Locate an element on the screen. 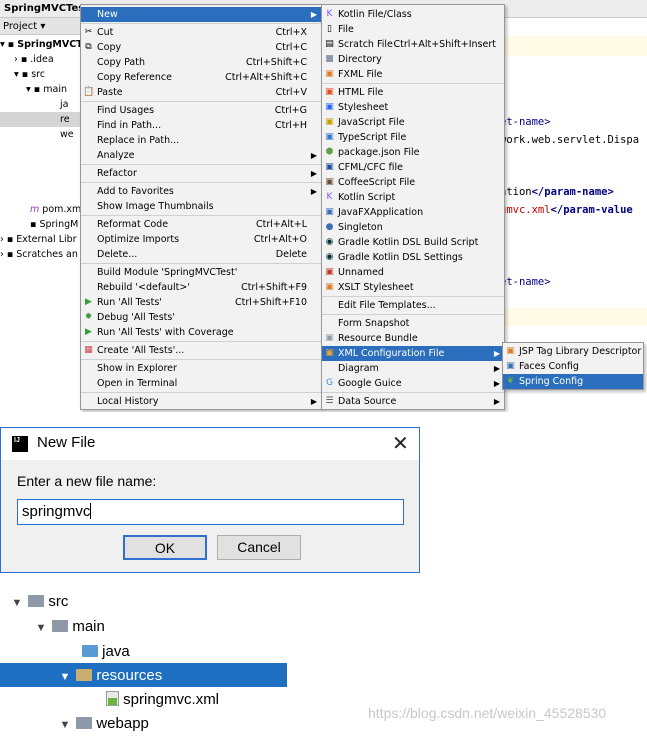  menu-item-copy: ⧉ Copy Ctrl+C is located at coordinates (201, 47).